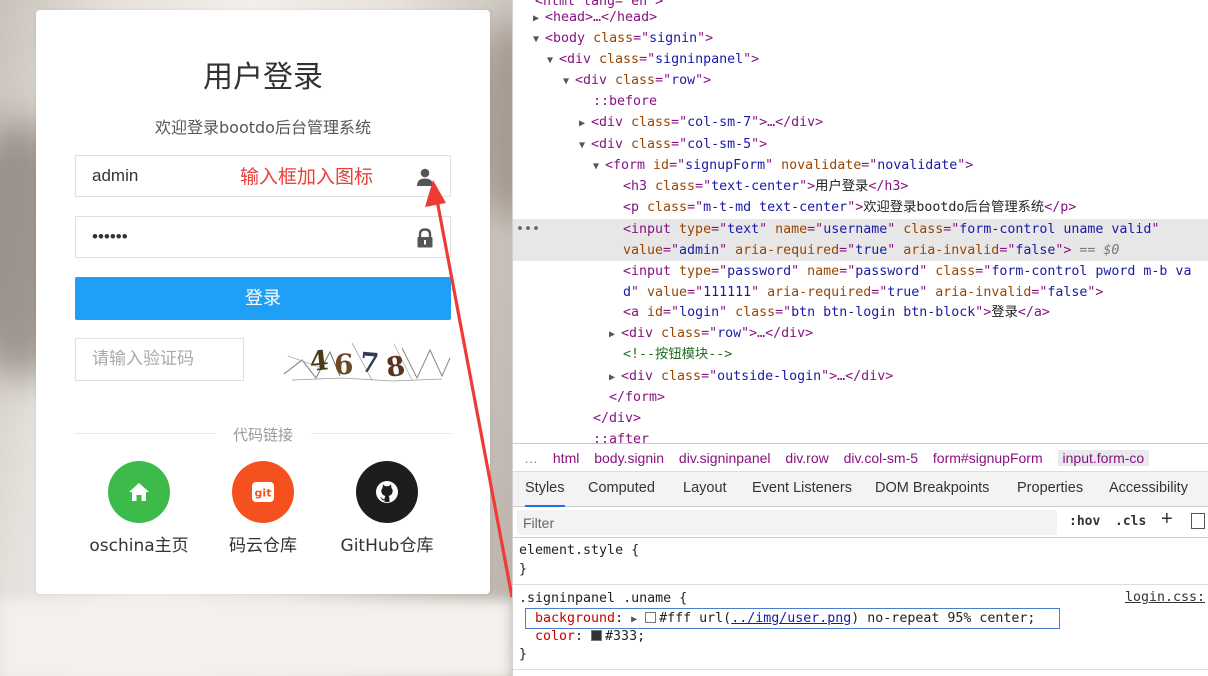 This screenshot has height=676, width=1208. I want to click on login-button: 登录, so click(263, 298).